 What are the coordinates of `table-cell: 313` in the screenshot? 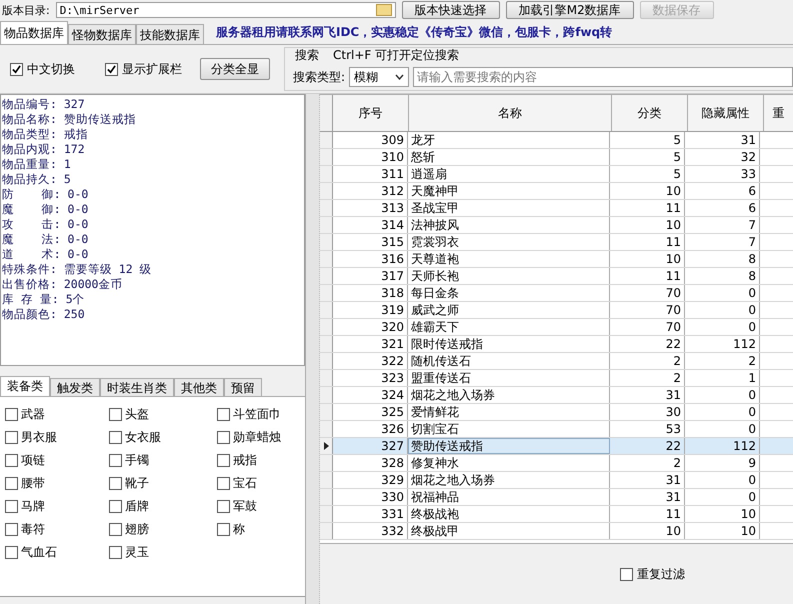 It's located at (370, 208).